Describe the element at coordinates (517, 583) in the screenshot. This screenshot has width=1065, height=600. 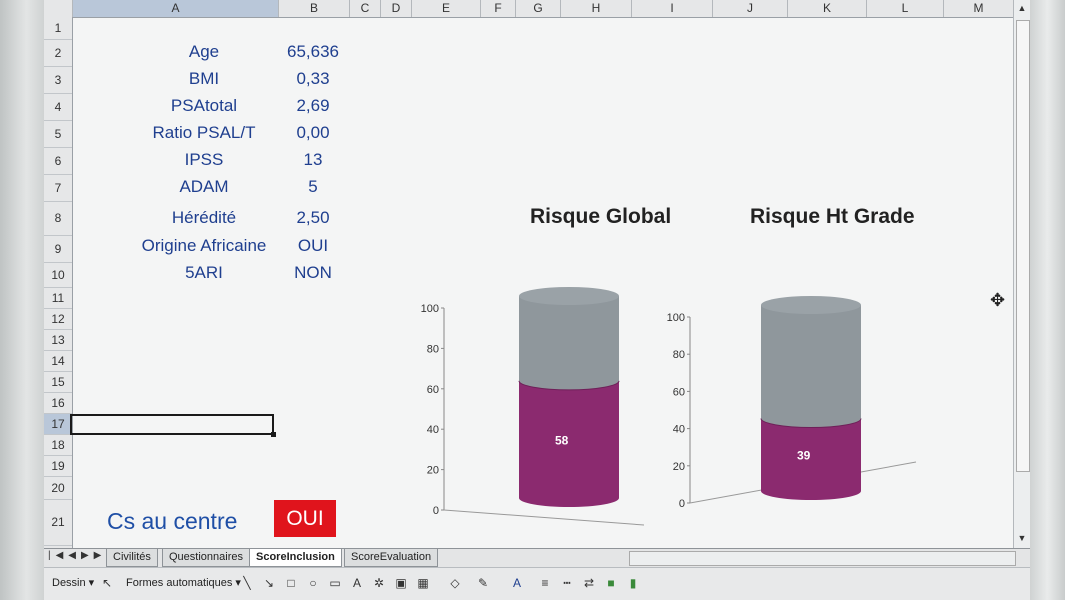
I see `font-color-icon: A` at that location.